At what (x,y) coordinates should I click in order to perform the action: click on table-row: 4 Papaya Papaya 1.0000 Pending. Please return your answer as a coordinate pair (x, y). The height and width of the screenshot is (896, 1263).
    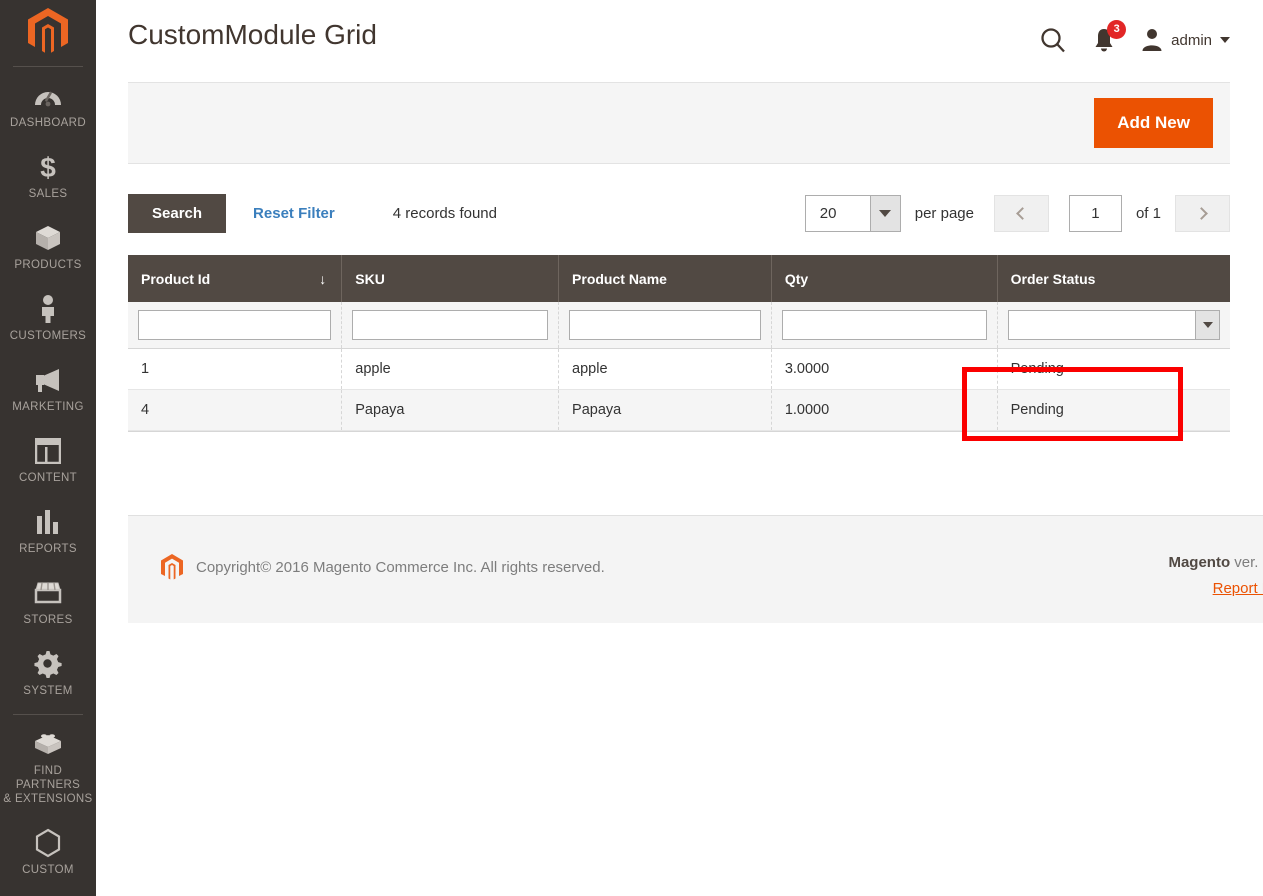
    Looking at the image, I should click on (679, 410).